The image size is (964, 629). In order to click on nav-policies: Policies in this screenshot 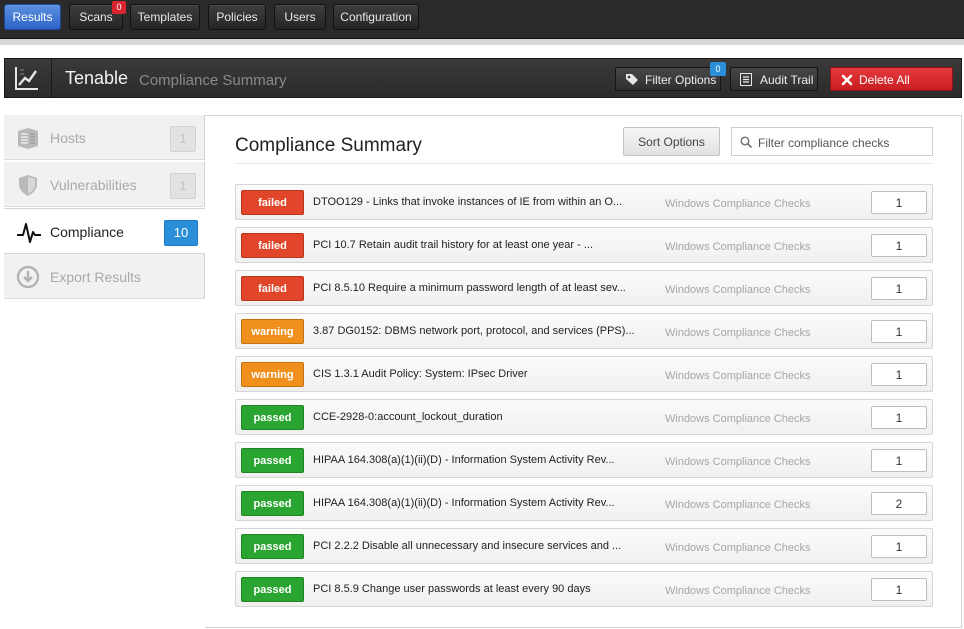, I will do `click(237, 17)`.